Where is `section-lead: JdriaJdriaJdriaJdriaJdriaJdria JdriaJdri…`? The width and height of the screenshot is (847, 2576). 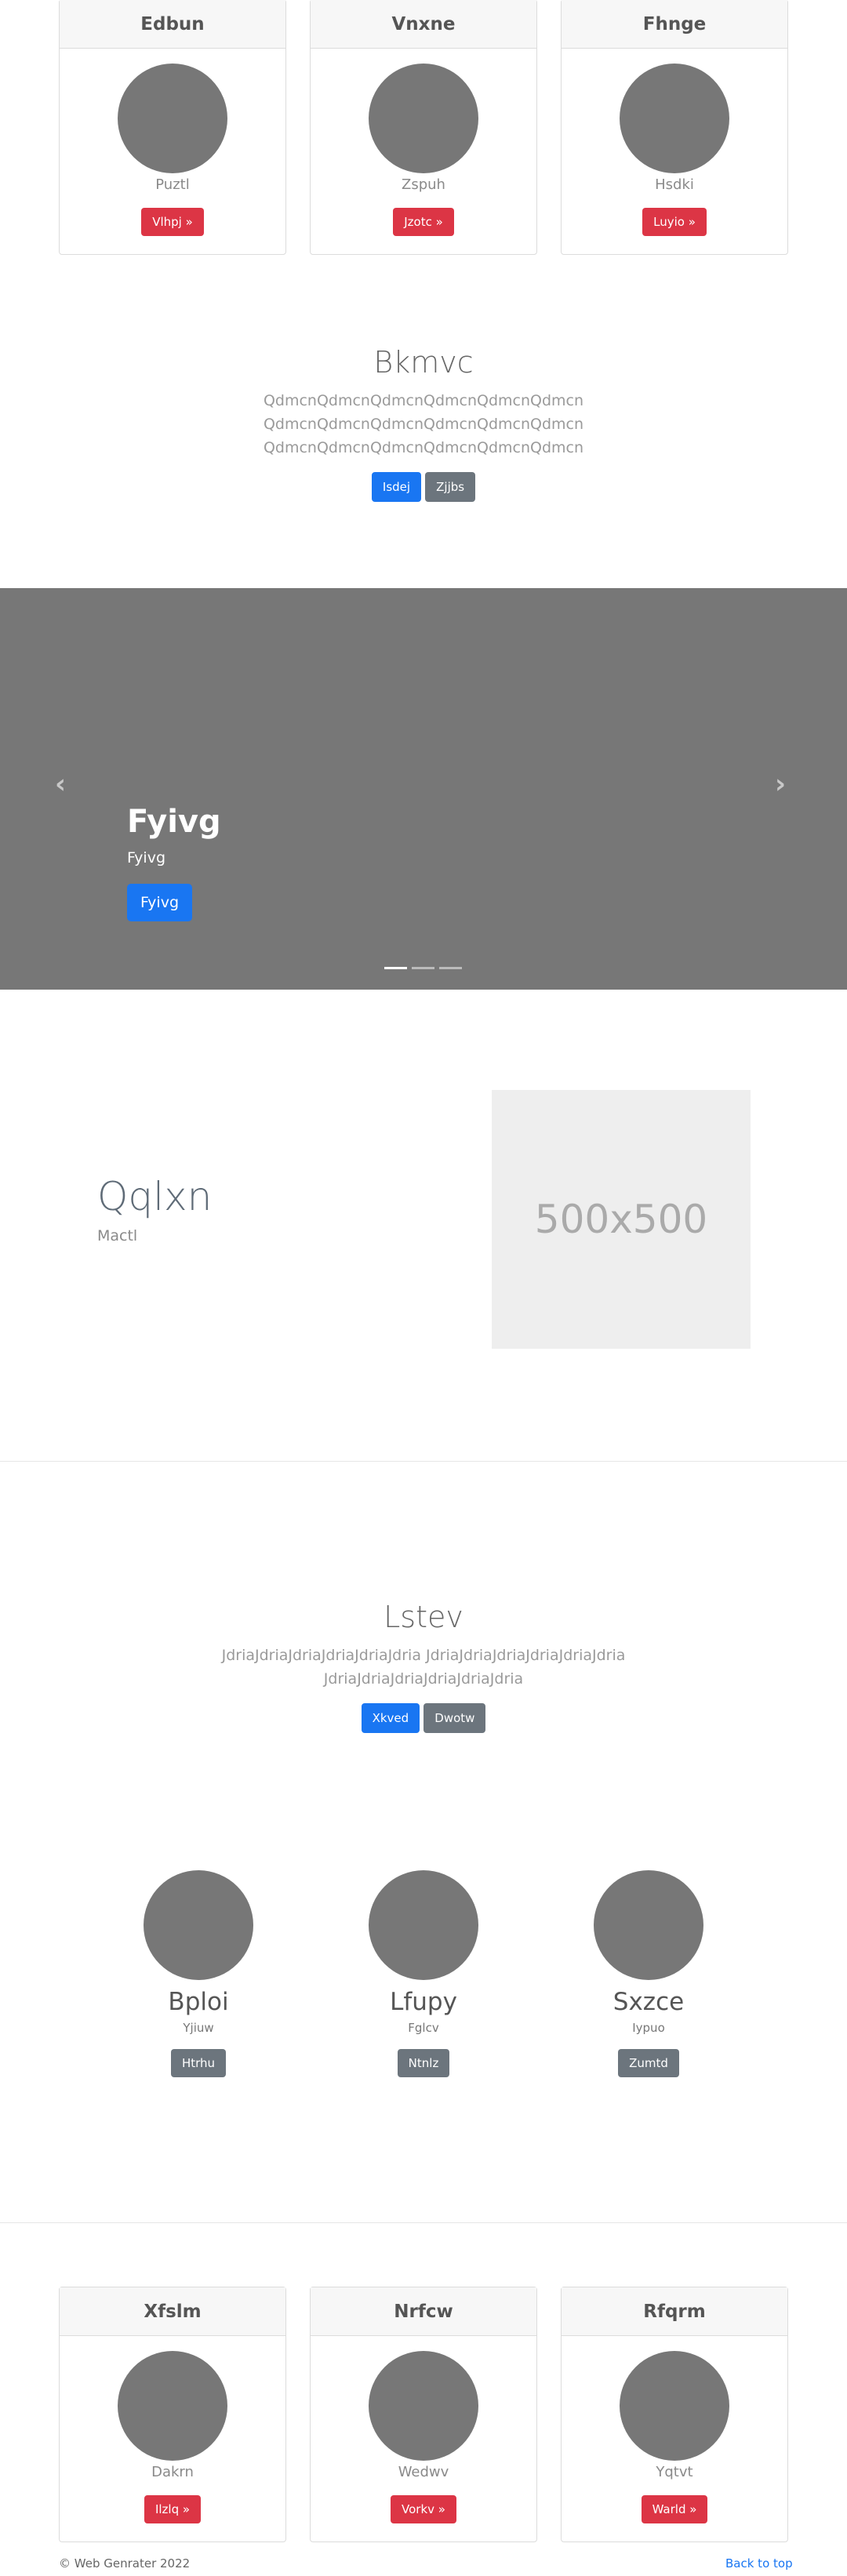 section-lead: JdriaJdriaJdriaJdriaJdriaJdria JdriaJdri… is located at coordinates (423, 1667).